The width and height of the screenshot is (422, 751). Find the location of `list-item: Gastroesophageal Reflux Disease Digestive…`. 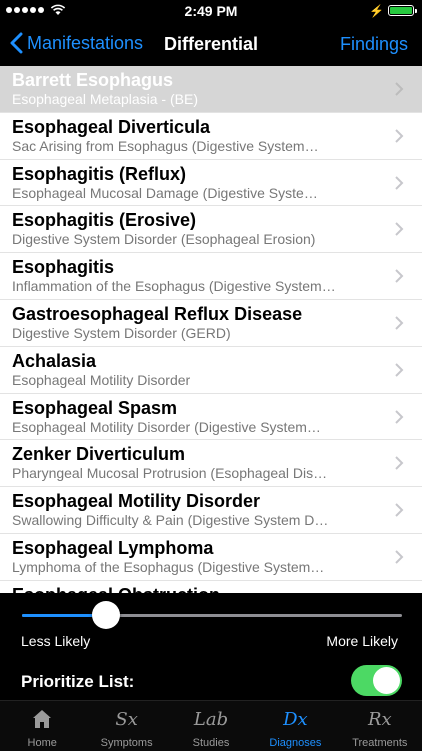

list-item: Gastroesophageal Reflux Disease Digestive… is located at coordinates (211, 323).